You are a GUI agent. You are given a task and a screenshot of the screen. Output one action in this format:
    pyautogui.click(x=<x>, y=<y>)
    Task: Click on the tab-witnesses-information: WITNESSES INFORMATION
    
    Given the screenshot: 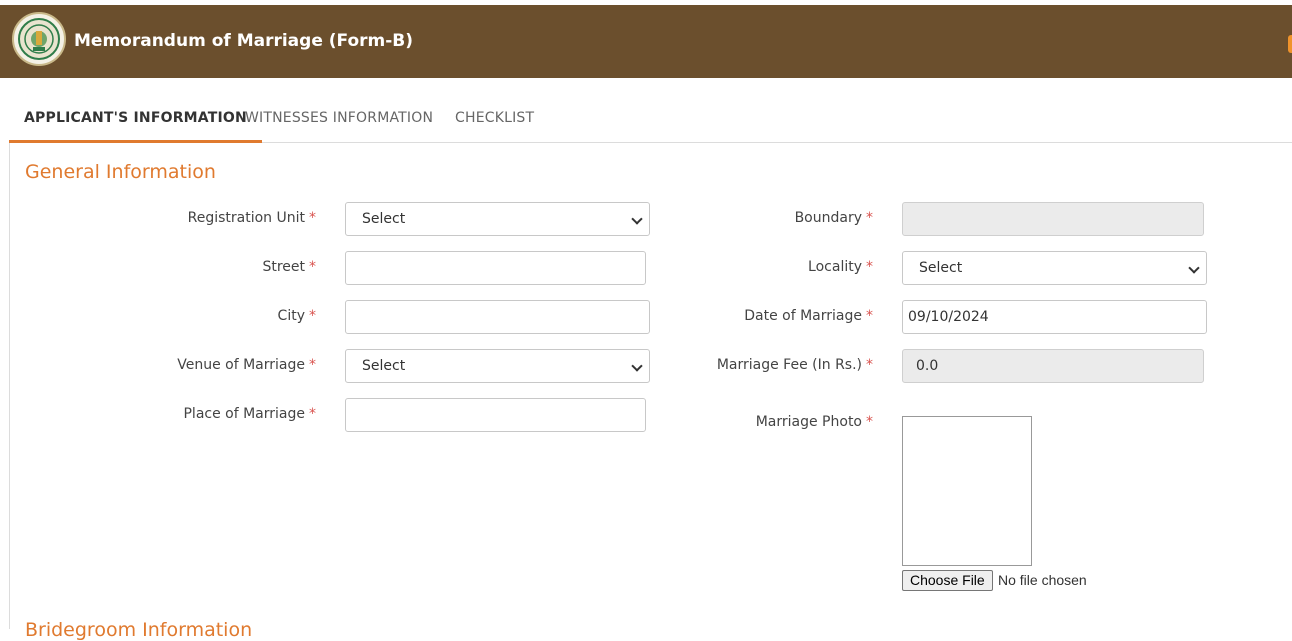 What is the action you would take?
    pyautogui.click(x=339, y=118)
    